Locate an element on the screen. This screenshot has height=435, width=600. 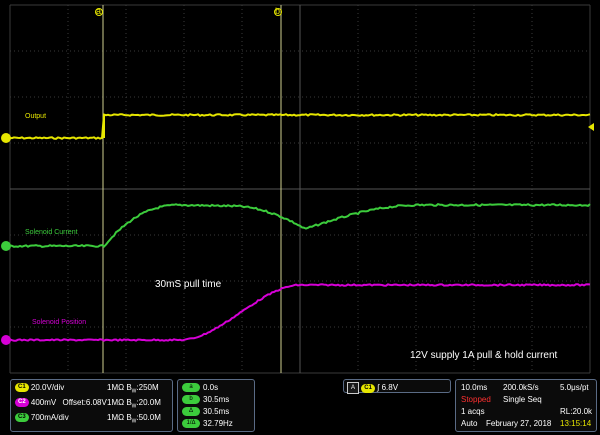
channel-1-bw-value: :250M is located at coordinates (147, 387).